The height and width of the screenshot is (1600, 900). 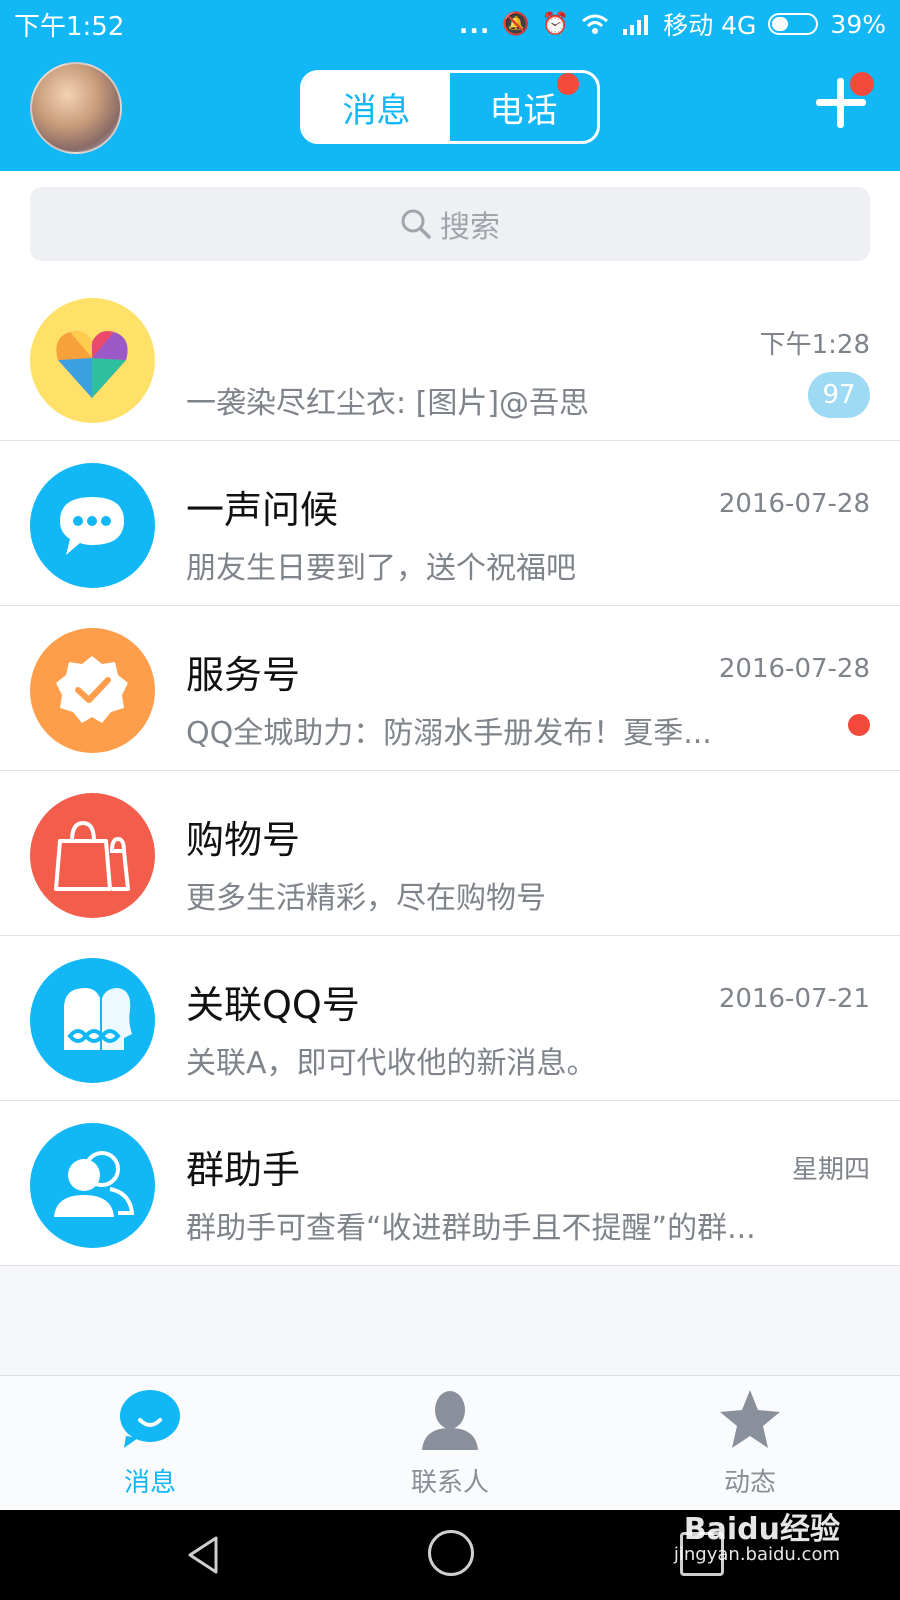 What do you see at coordinates (845, 100) in the screenshot?
I see `add-button` at bounding box center [845, 100].